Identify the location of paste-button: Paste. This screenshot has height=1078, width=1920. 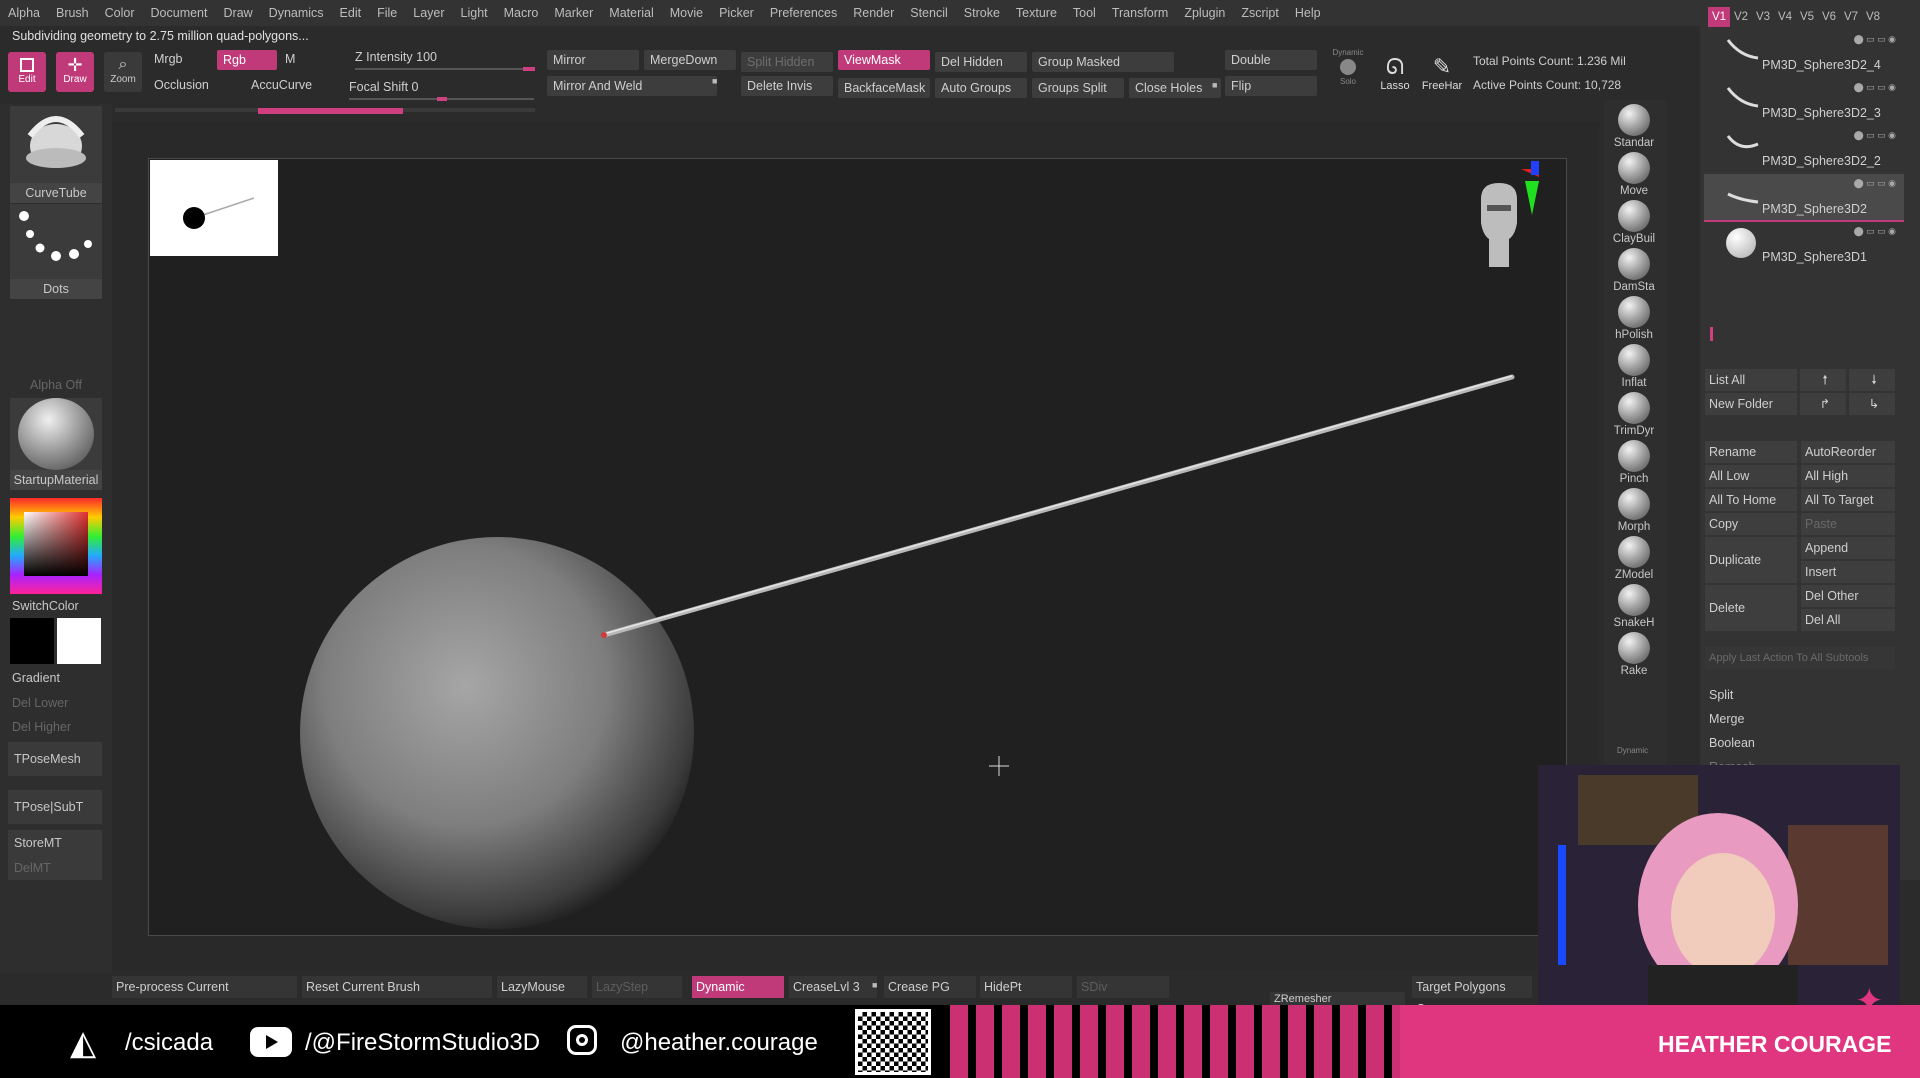
(1848, 524).